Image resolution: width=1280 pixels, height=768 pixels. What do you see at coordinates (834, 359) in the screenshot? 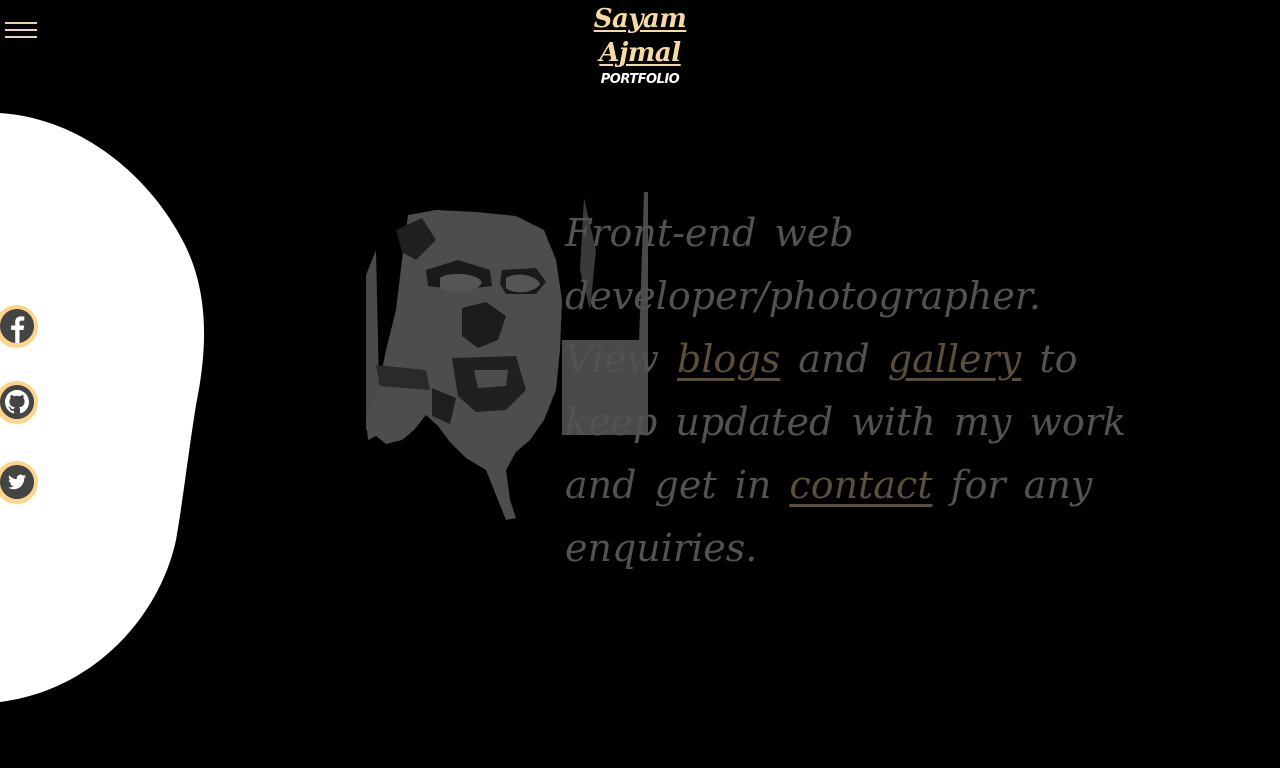
I see `intro-text-part: and` at bounding box center [834, 359].